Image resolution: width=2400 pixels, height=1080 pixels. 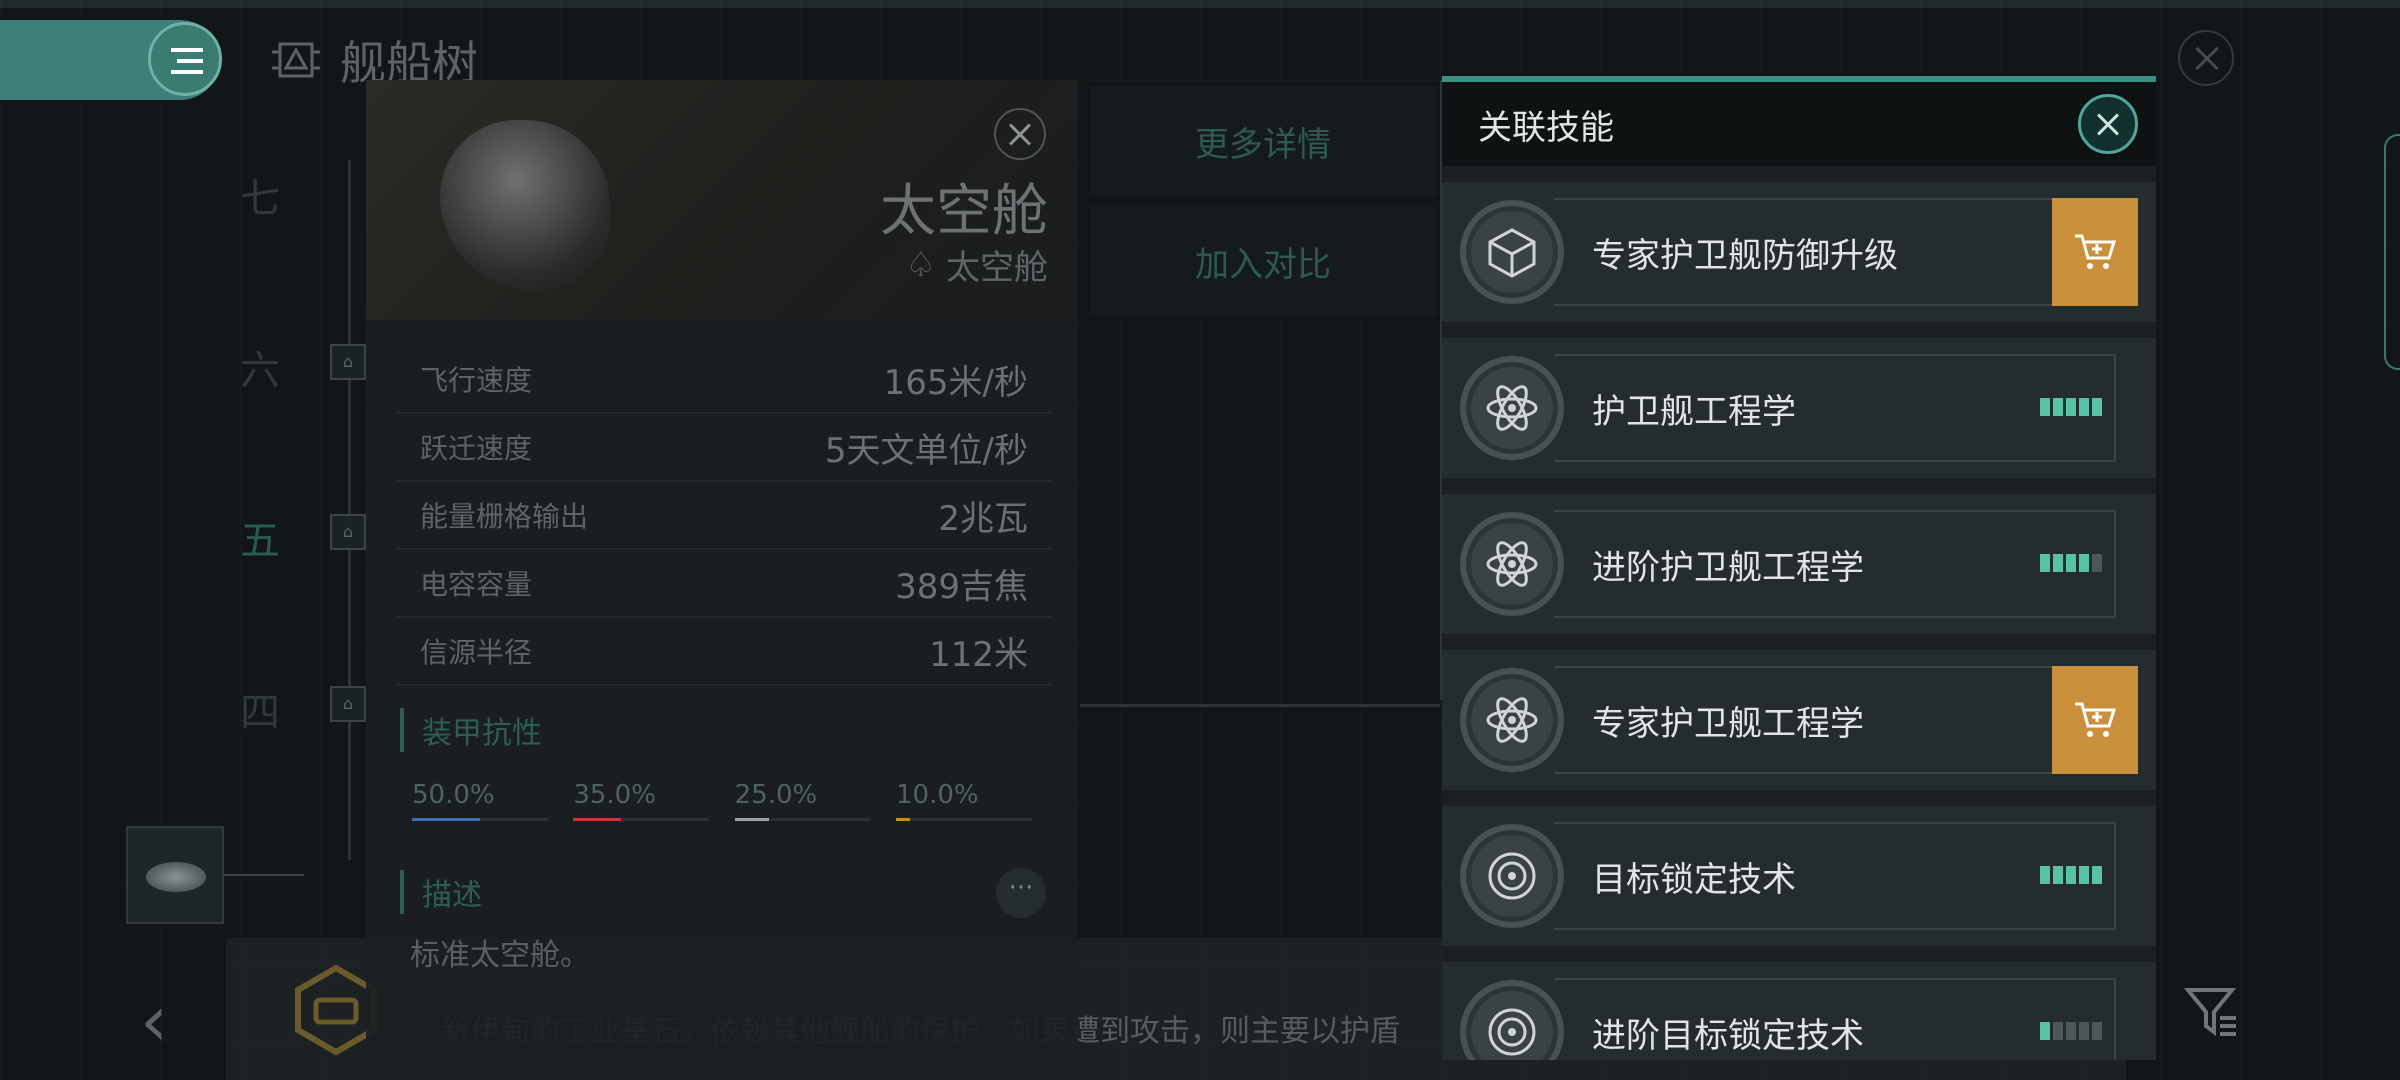 What do you see at coordinates (476, 584) in the screenshot?
I see `stat-label: 电容容量` at bounding box center [476, 584].